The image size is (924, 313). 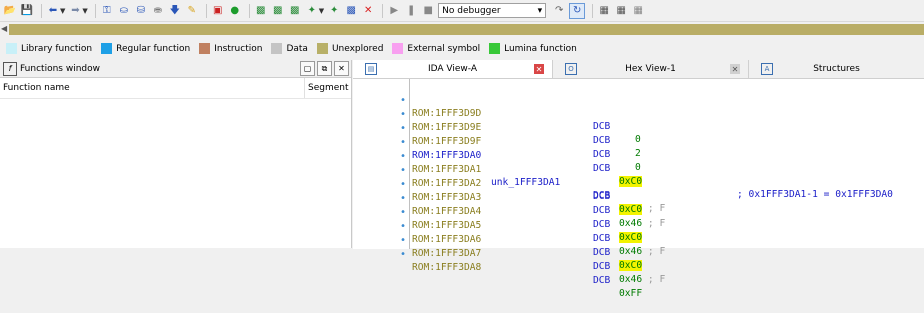 What do you see at coordinates (124, 11) in the screenshot?
I see `search-binary-icon: ⛀` at bounding box center [124, 11].